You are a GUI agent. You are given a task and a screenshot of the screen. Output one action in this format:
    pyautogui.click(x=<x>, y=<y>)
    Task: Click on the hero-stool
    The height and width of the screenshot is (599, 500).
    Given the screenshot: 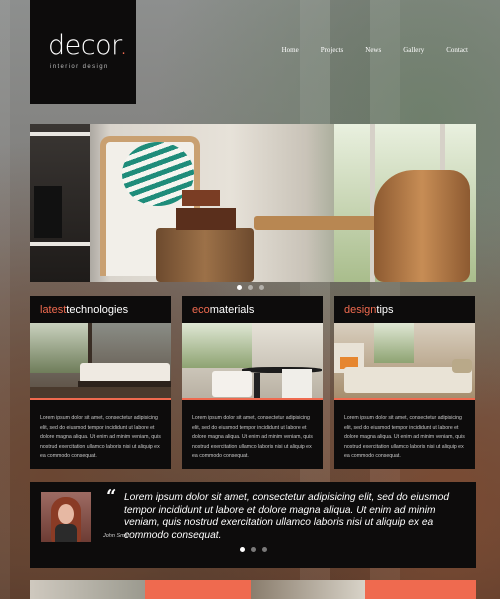 What is the action you would take?
    pyautogui.click(x=205, y=255)
    